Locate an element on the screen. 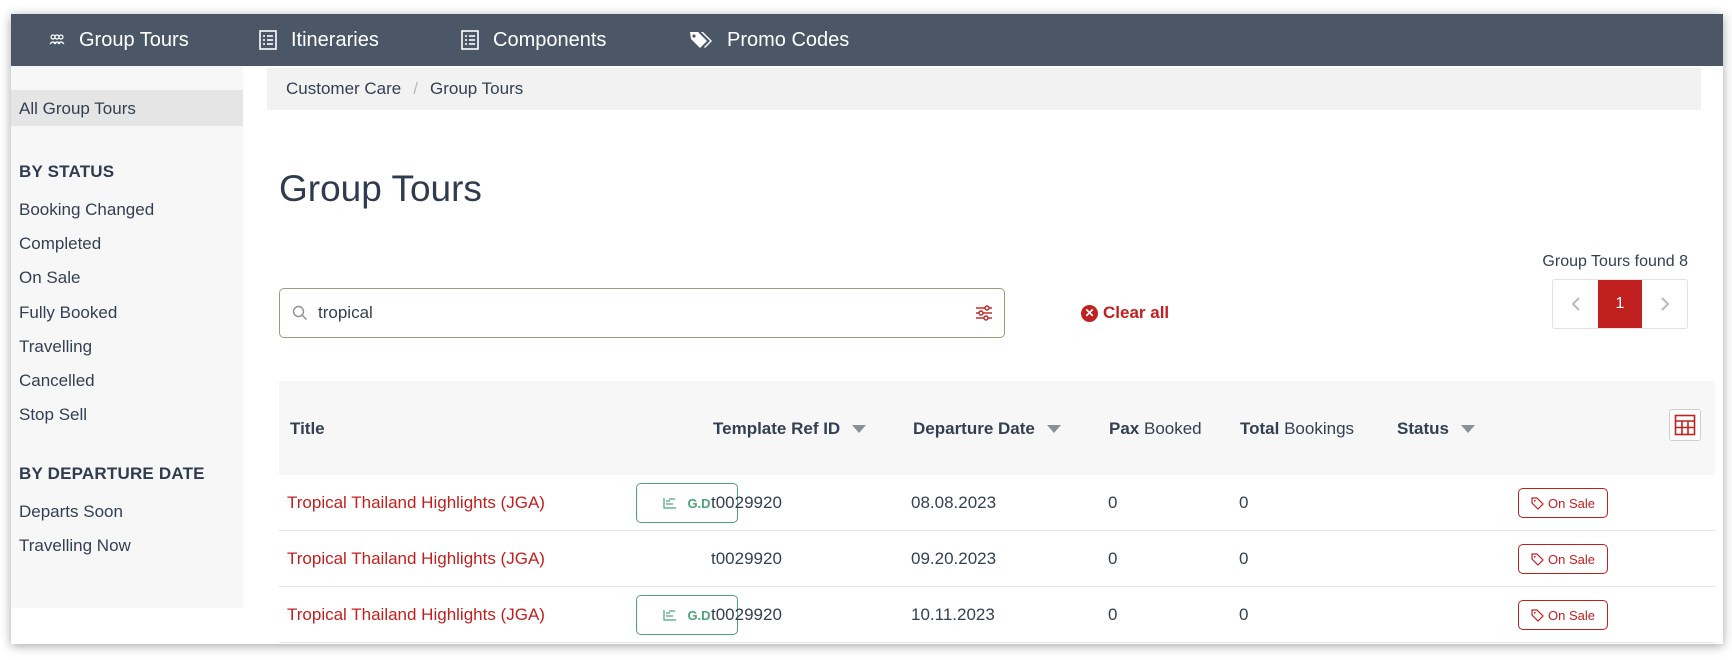  sidebar-item-travelling-now: Travelling Now is located at coordinates (75, 546).